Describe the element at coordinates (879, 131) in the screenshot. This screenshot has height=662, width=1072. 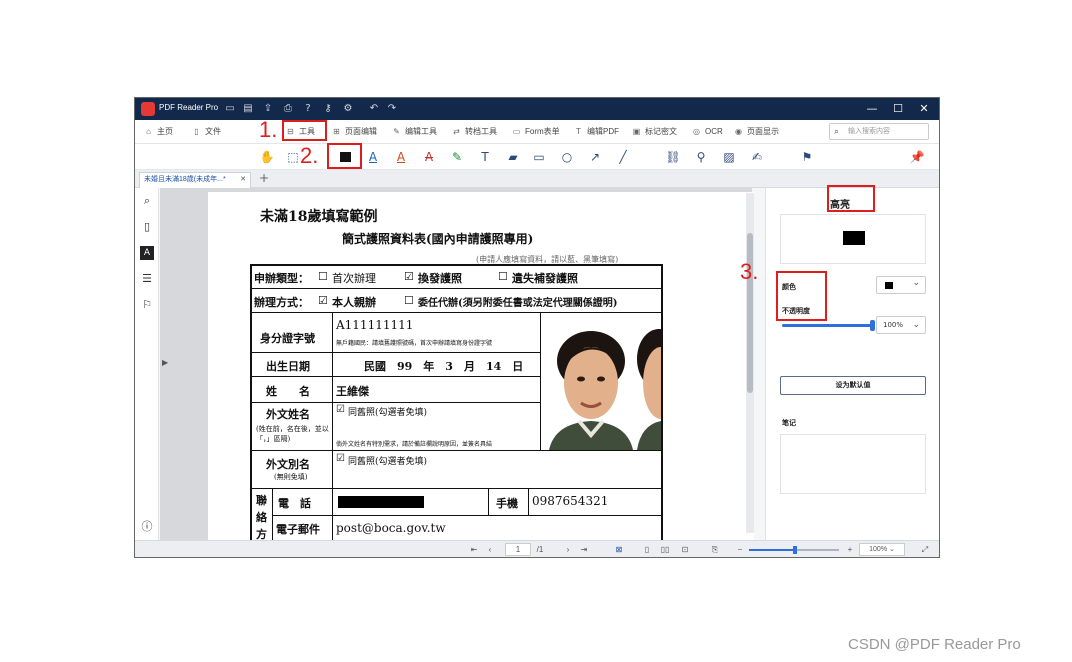
I see `search-input: ⌕ 输入搜索内容` at that location.